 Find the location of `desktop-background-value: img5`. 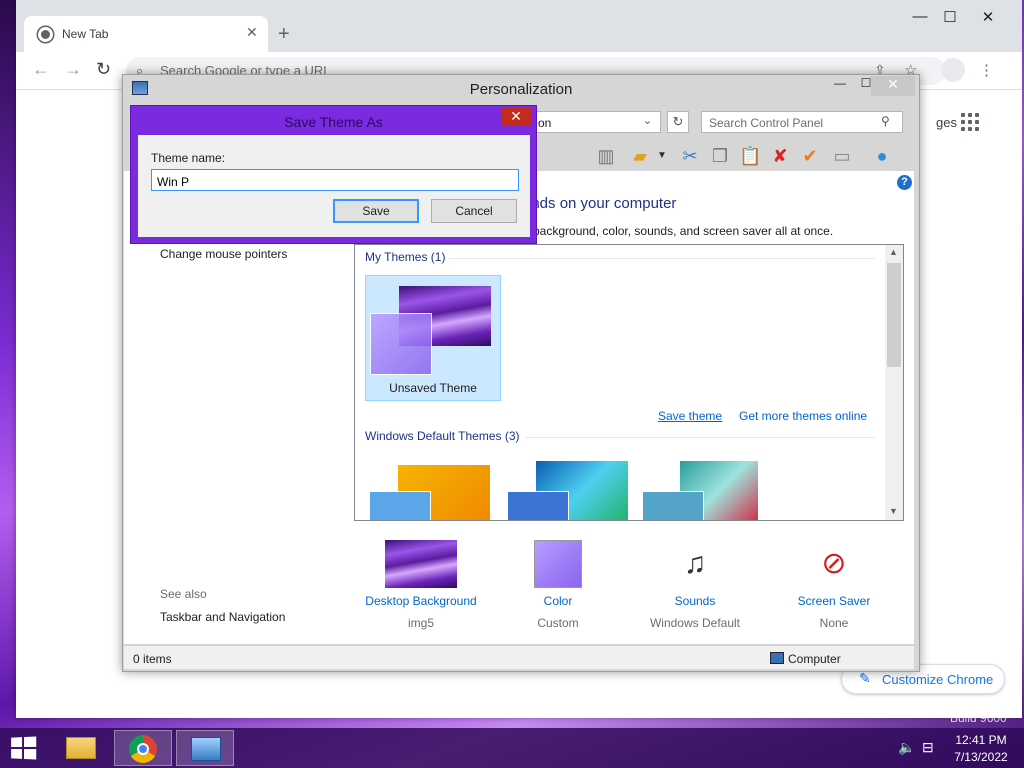

desktop-background-value: img5 is located at coordinates (420, 623).